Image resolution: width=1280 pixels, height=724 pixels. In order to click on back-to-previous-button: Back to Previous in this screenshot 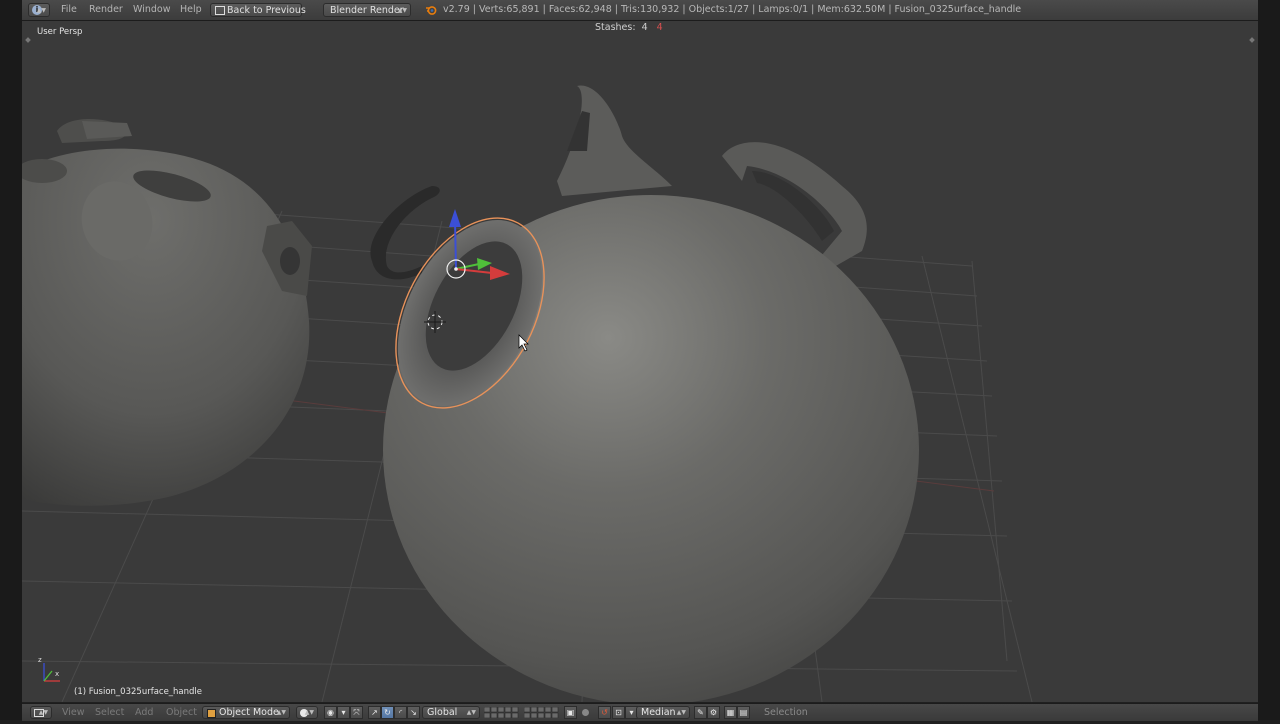, I will do `click(258, 10)`.